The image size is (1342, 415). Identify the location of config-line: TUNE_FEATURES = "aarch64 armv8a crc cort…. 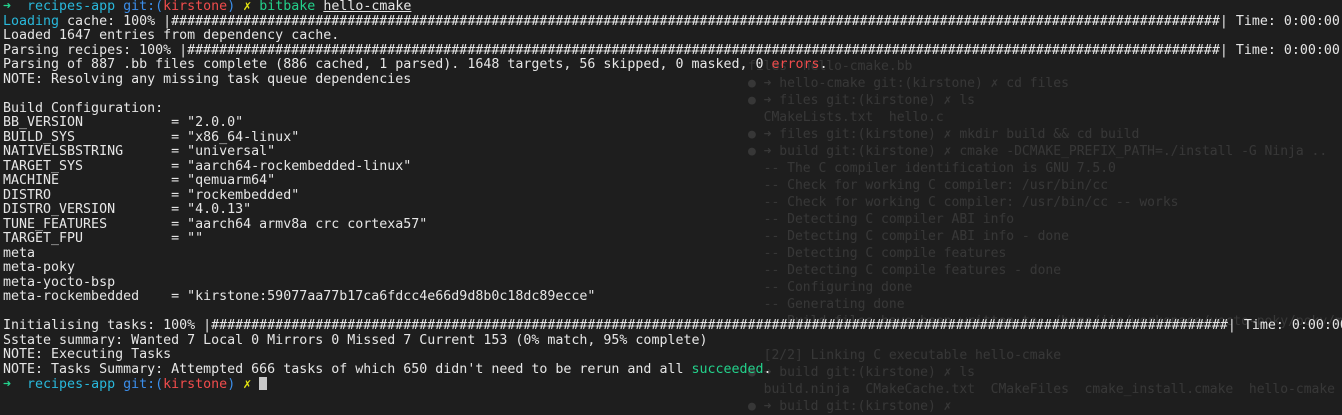
(215, 224).